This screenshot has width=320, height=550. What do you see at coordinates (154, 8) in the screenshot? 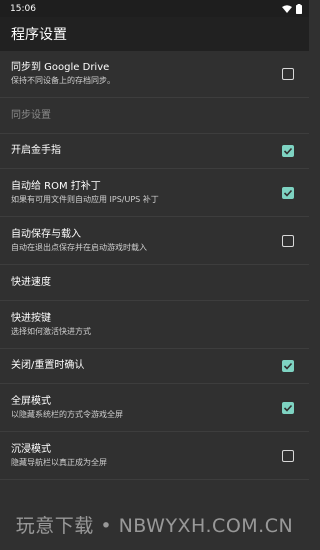
I see `status-bar: 15:06` at bounding box center [154, 8].